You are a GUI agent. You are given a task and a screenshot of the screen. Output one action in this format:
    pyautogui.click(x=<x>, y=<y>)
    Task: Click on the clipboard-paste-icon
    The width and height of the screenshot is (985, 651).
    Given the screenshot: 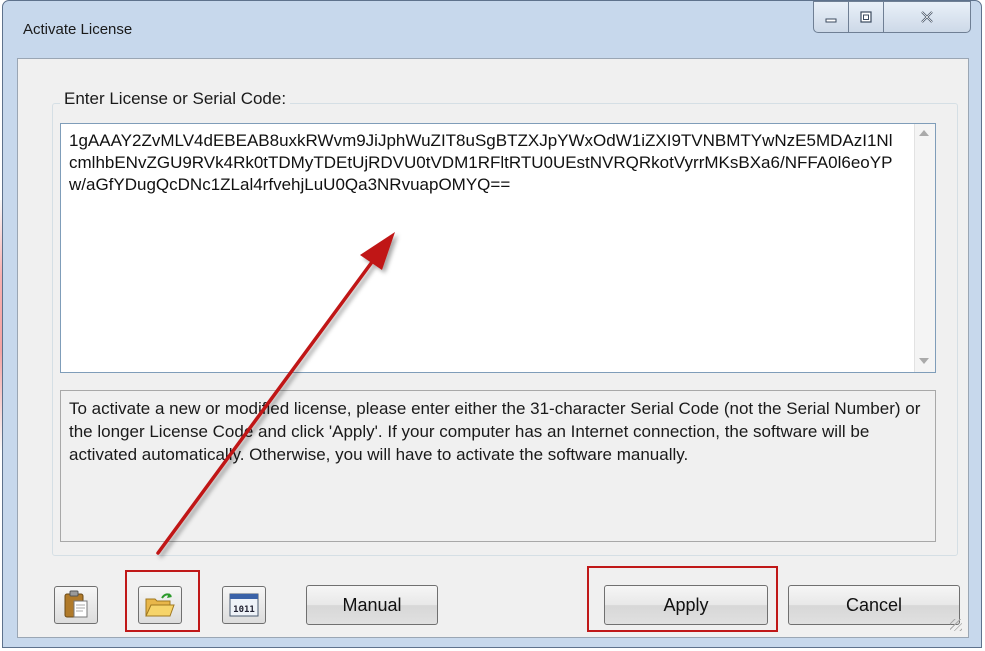 What is the action you would take?
    pyautogui.click(x=76, y=604)
    